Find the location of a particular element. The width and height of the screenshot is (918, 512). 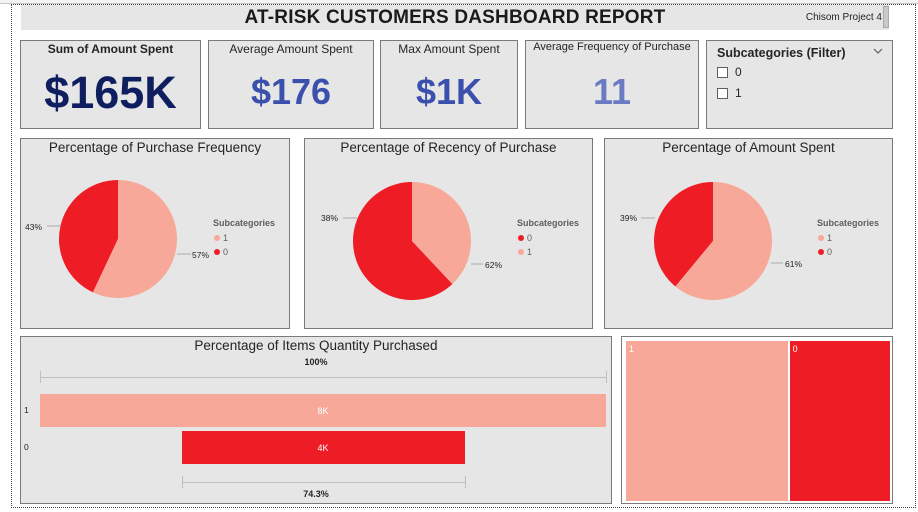

funnel-conversion-axis is located at coordinates (323, 482).